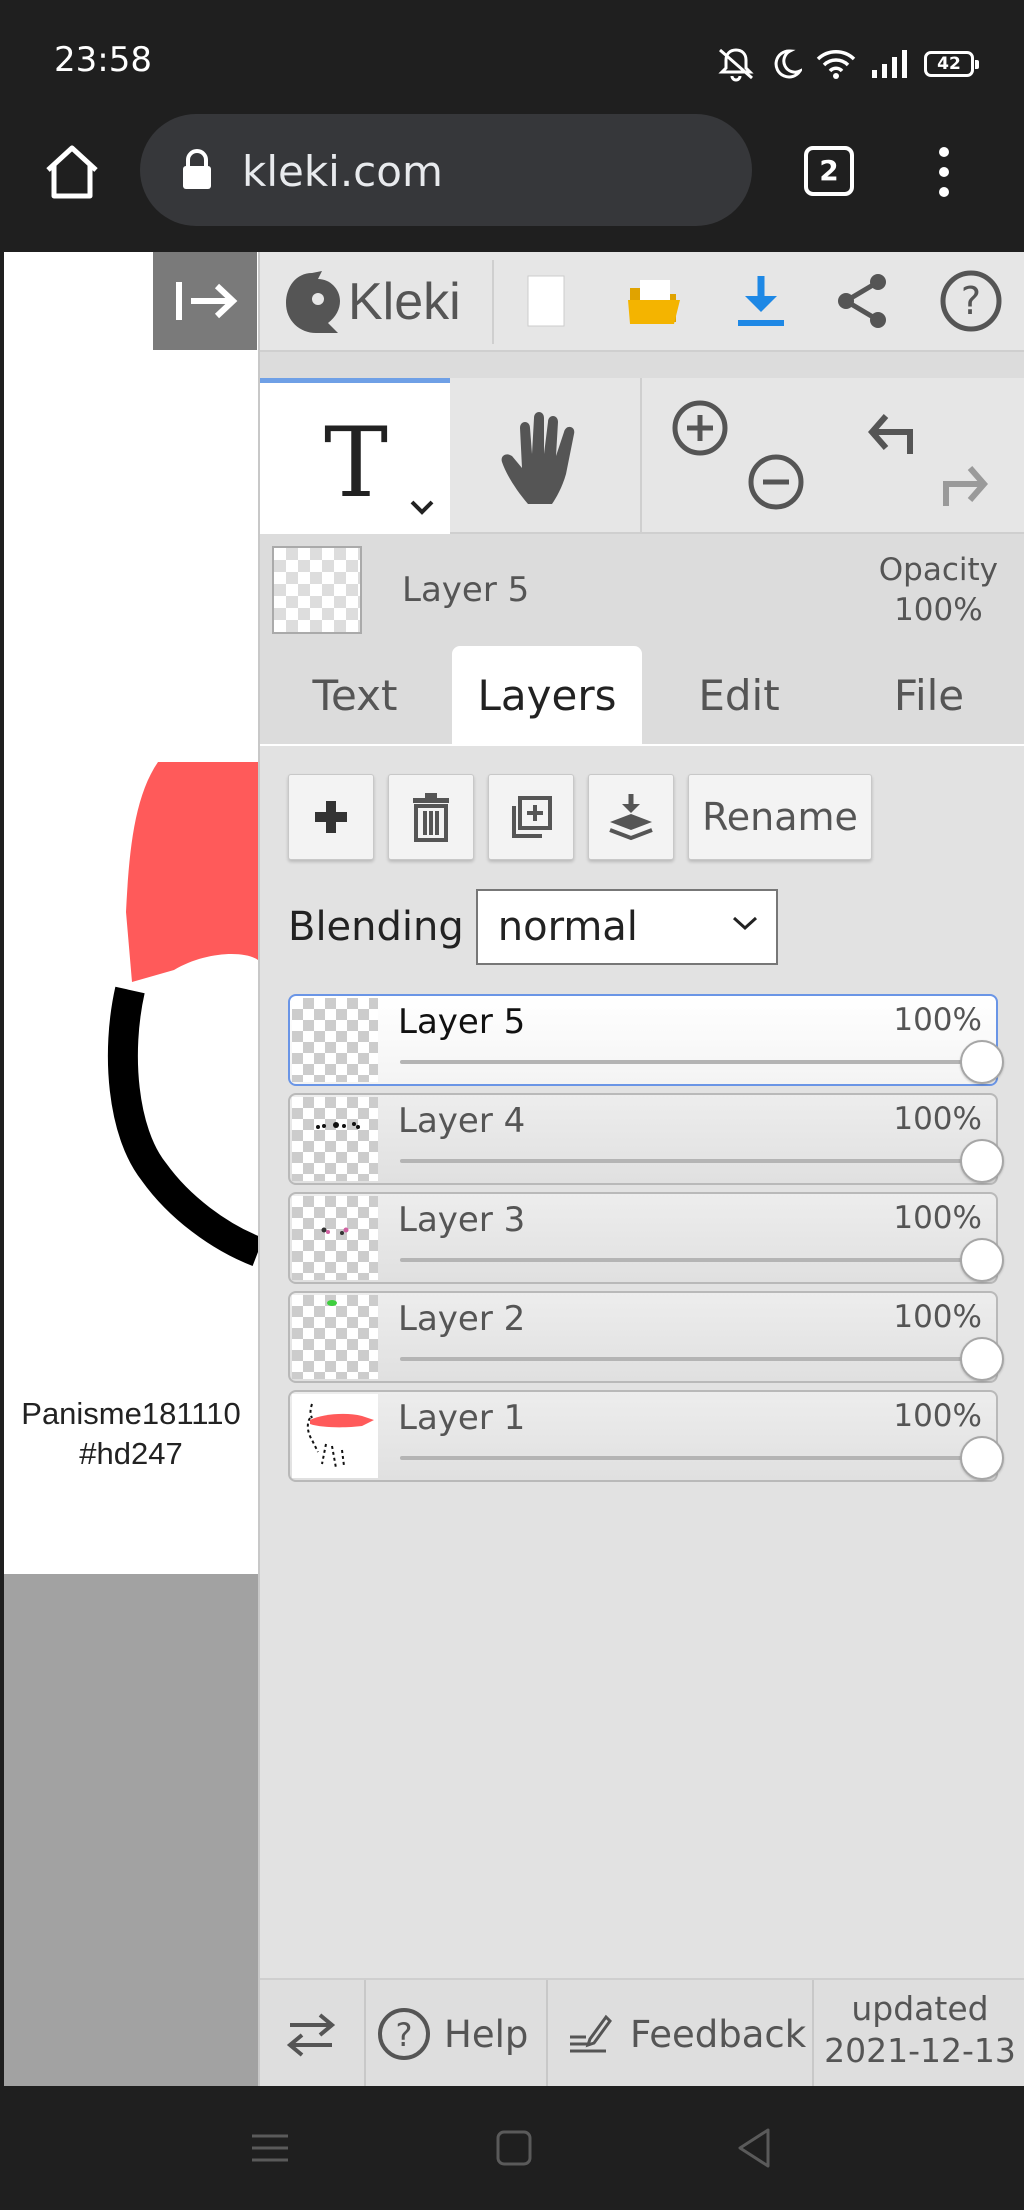 This screenshot has width=1024, height=2210. I want to click on layer-item-5: Layer 5 100%, so click(646, 1040).